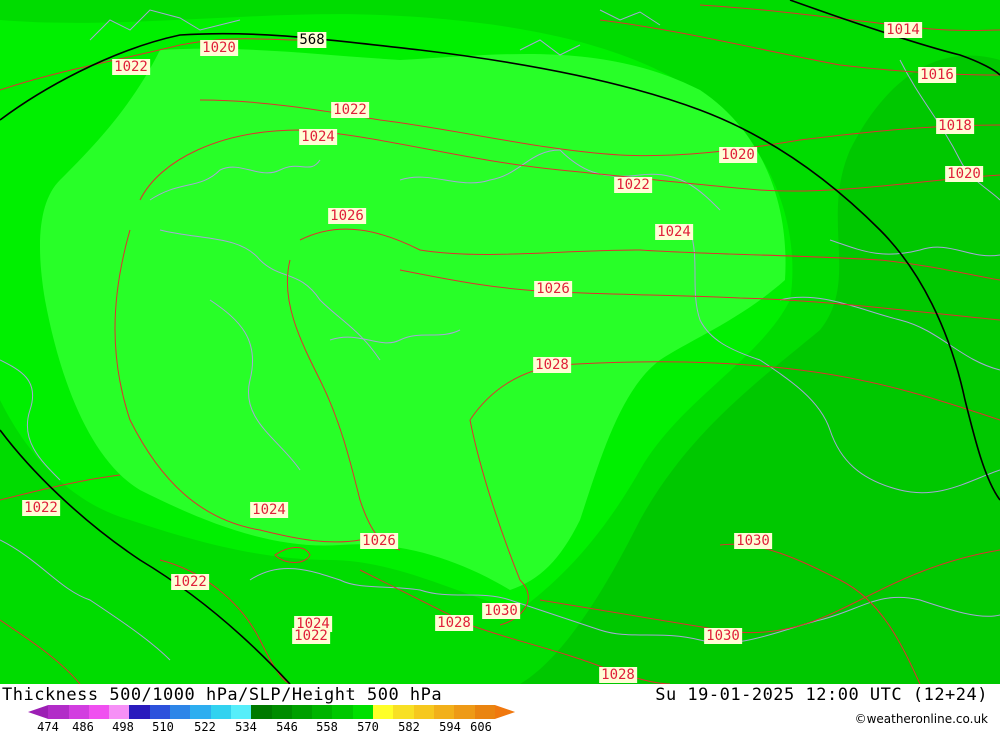 Image resolution: width=1000 pixels, height=734 pixels. Describe the element at coordinates (312, 40) in the screenshot. I see `height-label: 568` at that location.